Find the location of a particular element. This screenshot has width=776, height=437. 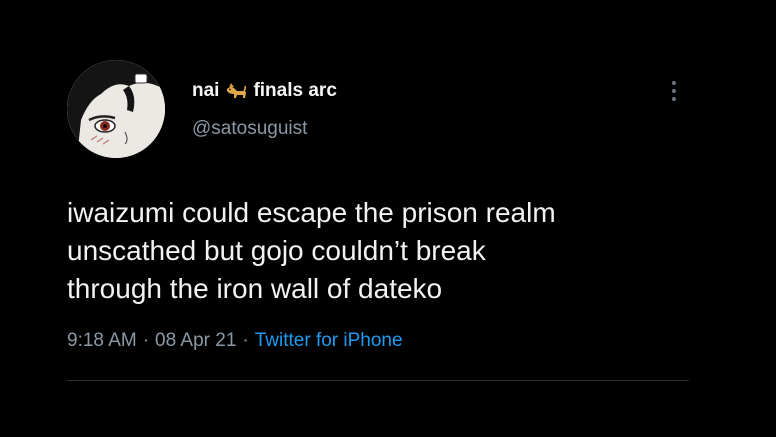

more-vertical-icon is located at coordinates (674, 83).